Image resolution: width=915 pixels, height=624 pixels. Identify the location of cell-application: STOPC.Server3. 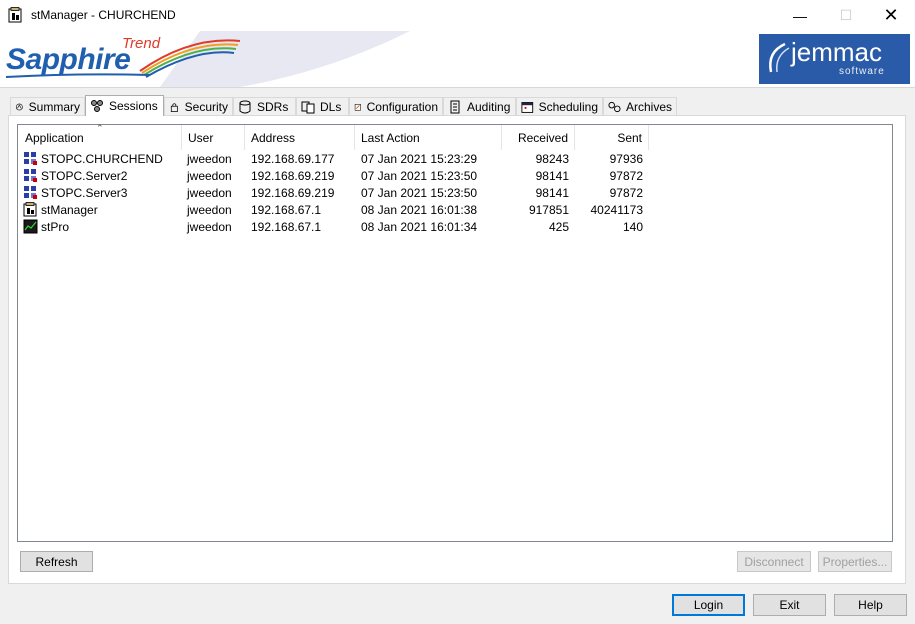
(84, 193).